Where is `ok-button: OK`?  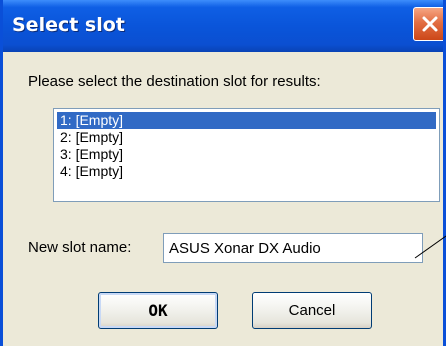
ok-button: OK is located at coordinates (158, 310).